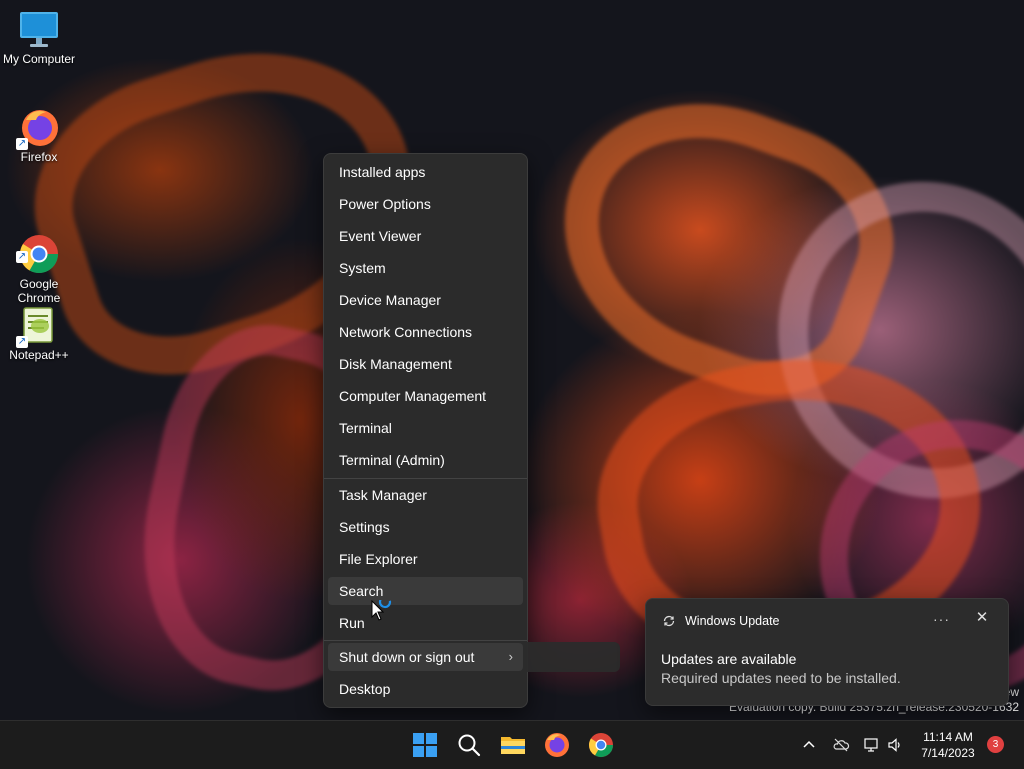 Image resolution: width=1024 pixels, height=769 pixels. What do you see at coordinates (573, 657) in the screenshot?
I see `submenu-edge` at bounding box center [573, 657].